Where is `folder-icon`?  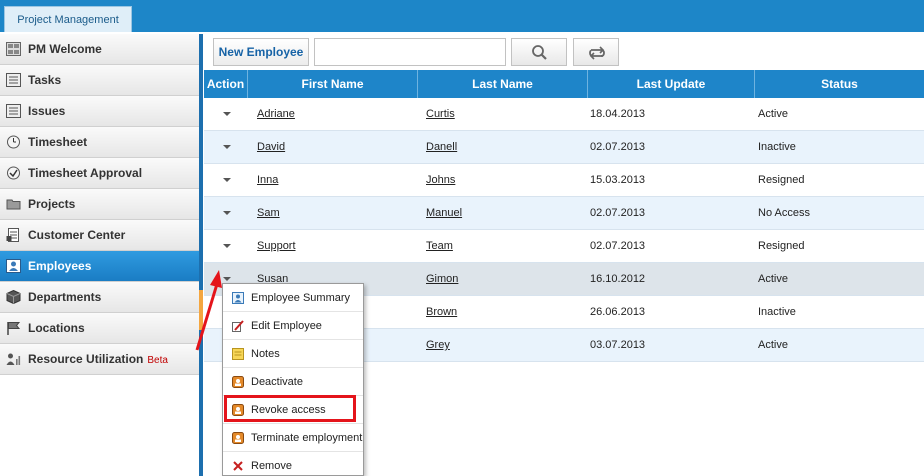 folder-icon is located at coordinates (13, 204).